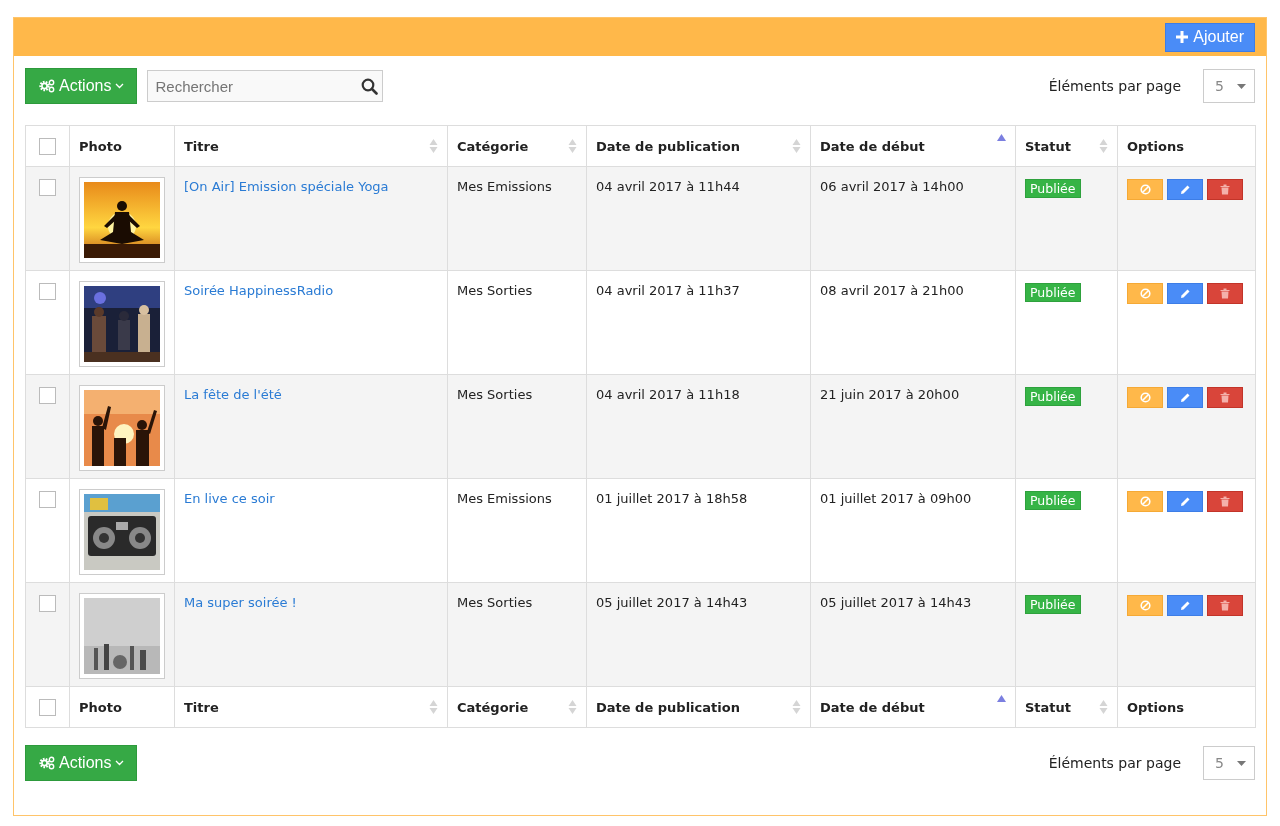 This screenshot has width=1280, height=826. What do you see at coordinates (890, 394) in the screenshot?
I see `start-date: 21 juin 2017 à 20h00` at bounding box center [890, 394].